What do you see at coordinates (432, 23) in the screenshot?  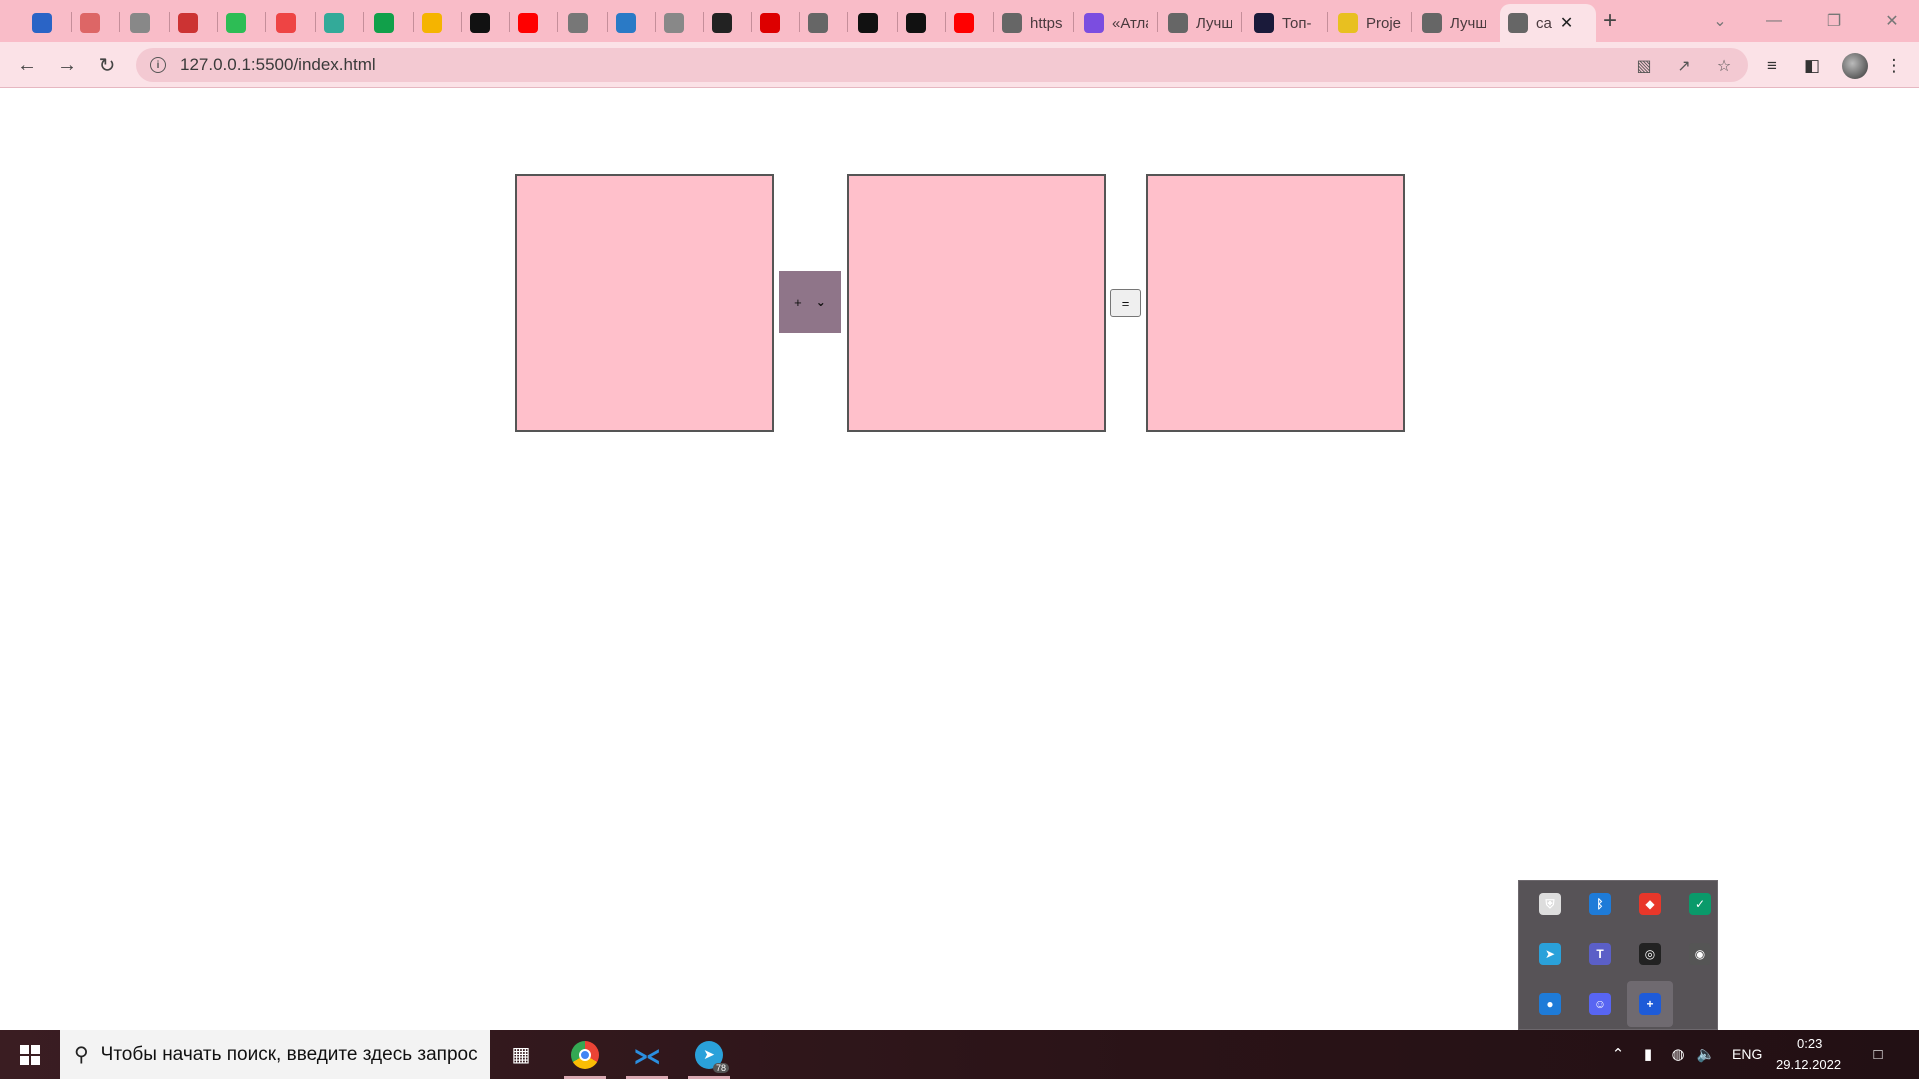 I see `drive-icon` at bounding box center [432, 23].